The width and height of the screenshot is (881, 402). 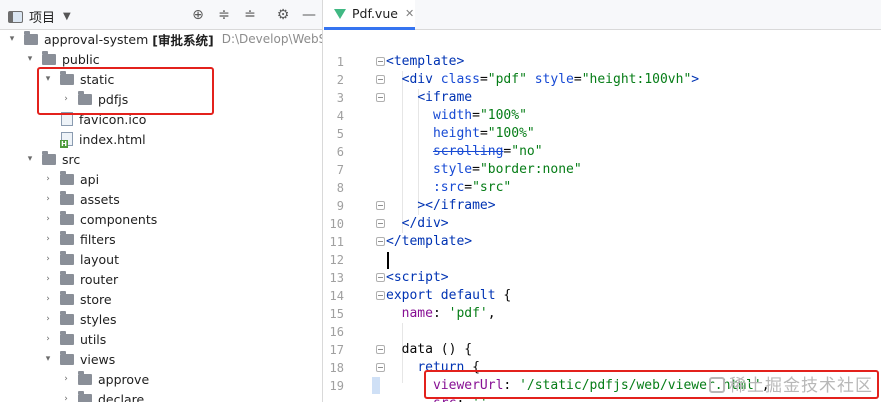 What do you see at coordinates (425, 61) in the screenshot?
I see `code-line-1: <template>` at bounding box center [425, 61].